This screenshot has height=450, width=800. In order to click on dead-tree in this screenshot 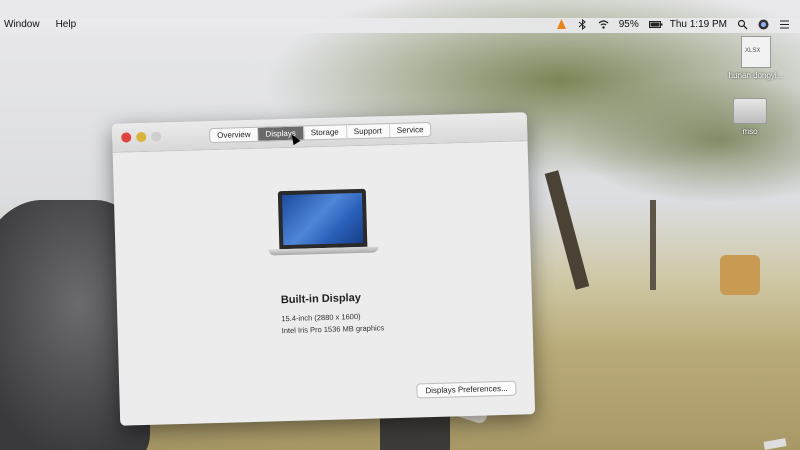, I will do `click(653, 245)`.